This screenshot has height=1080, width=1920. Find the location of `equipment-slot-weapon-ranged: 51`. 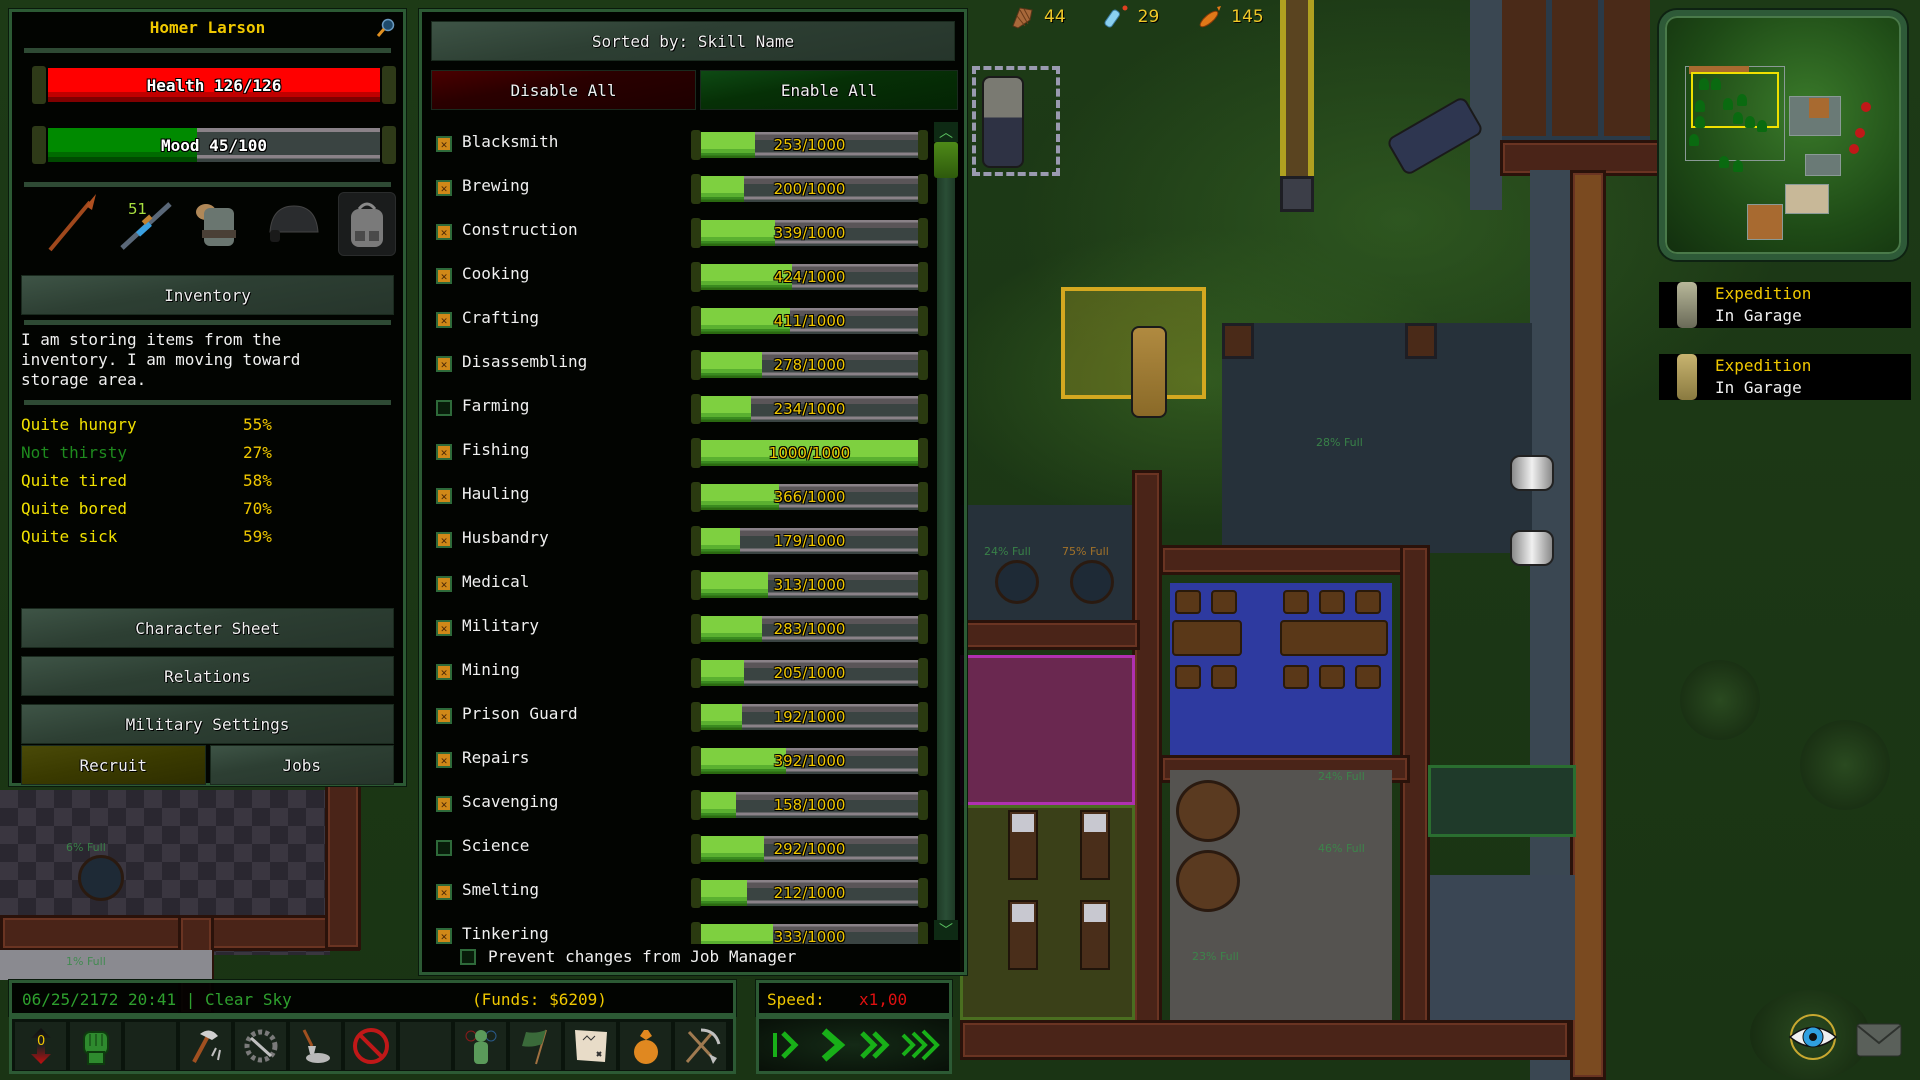

equipment-slot-weapon-ranged: 51 is located at coordinates (145, 224).